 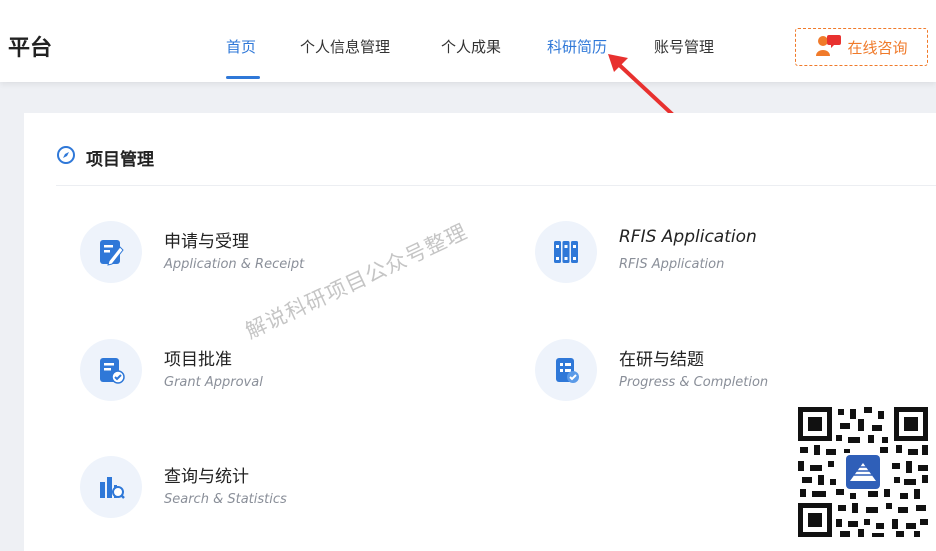 What do you see at coordinates (111, 487) in the screenshot?
I see `search-chart-icon` at bounding box center [111, 487].